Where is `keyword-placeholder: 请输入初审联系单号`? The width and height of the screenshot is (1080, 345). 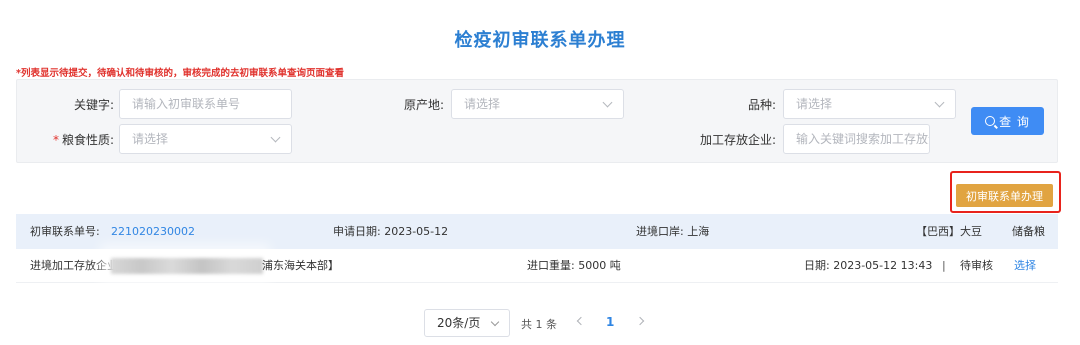
keyword-placeholder: 请输入初审联系单号 is located at coordinates (186, 104).